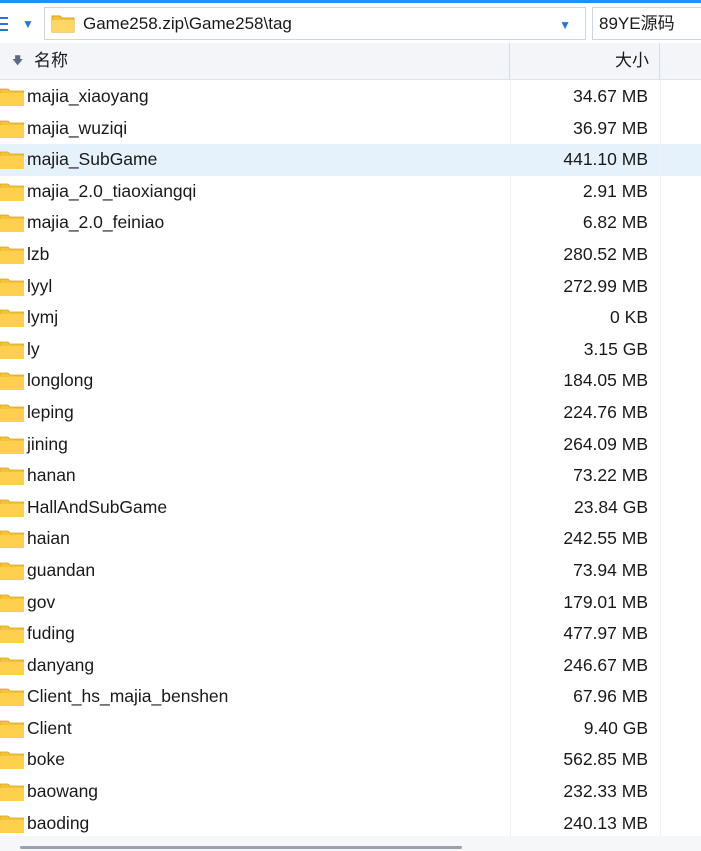  Describe the element at coordinates (255, 255) in the screenshot. I see `name-cell: lzb` at that location.